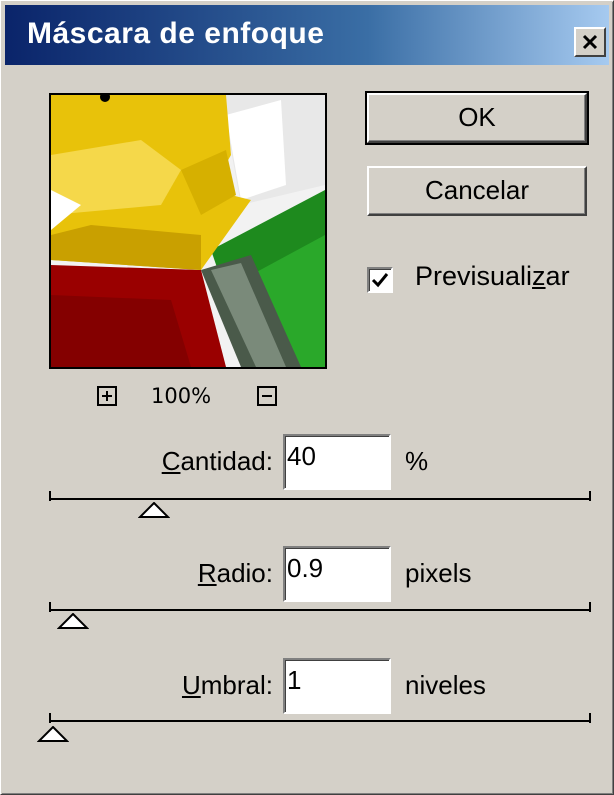  What do you see at coordinates (445, 685) in the screenshot?
I see `threshold-unit: niveles` at bounding box center [445, 685].